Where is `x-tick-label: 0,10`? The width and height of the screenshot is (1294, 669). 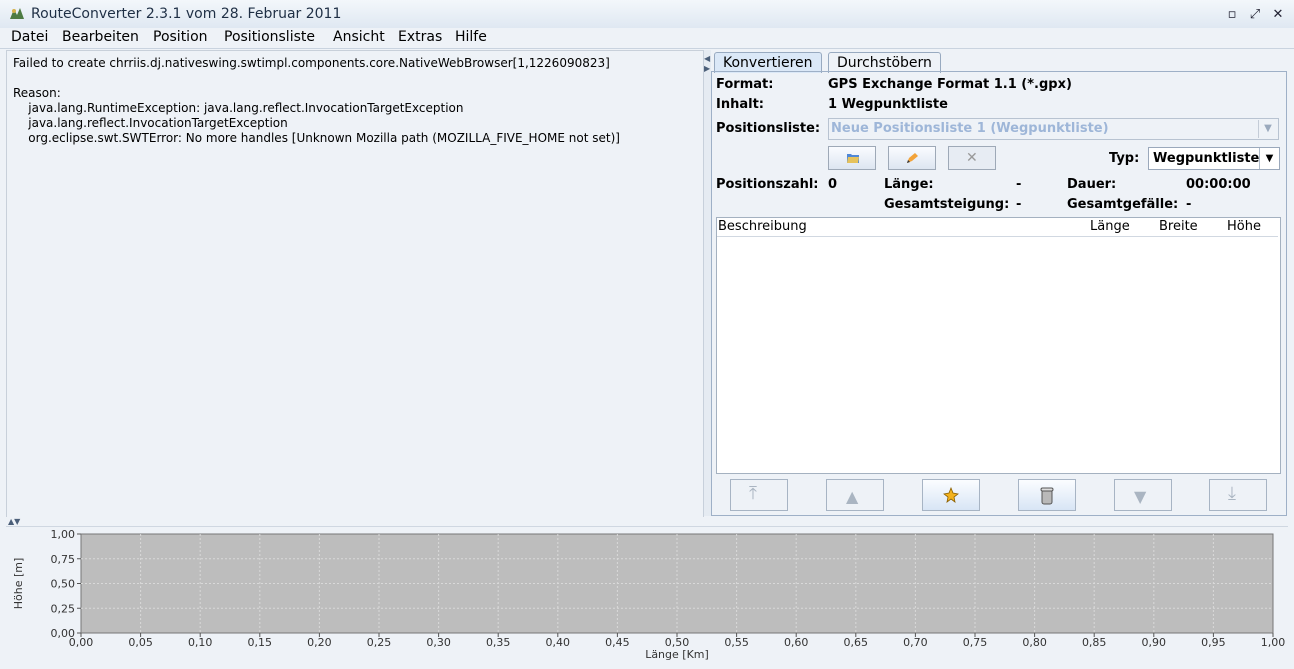
x-tick-label: 0,10 is located at coordinates (200, 642).